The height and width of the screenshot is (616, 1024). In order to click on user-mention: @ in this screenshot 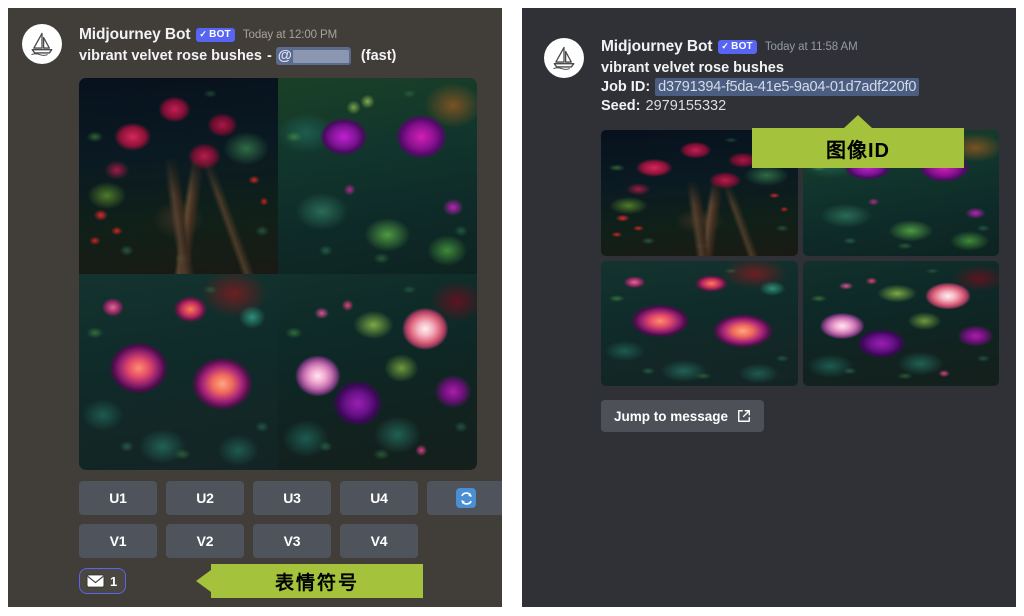, I will do `click(313, 56)`.